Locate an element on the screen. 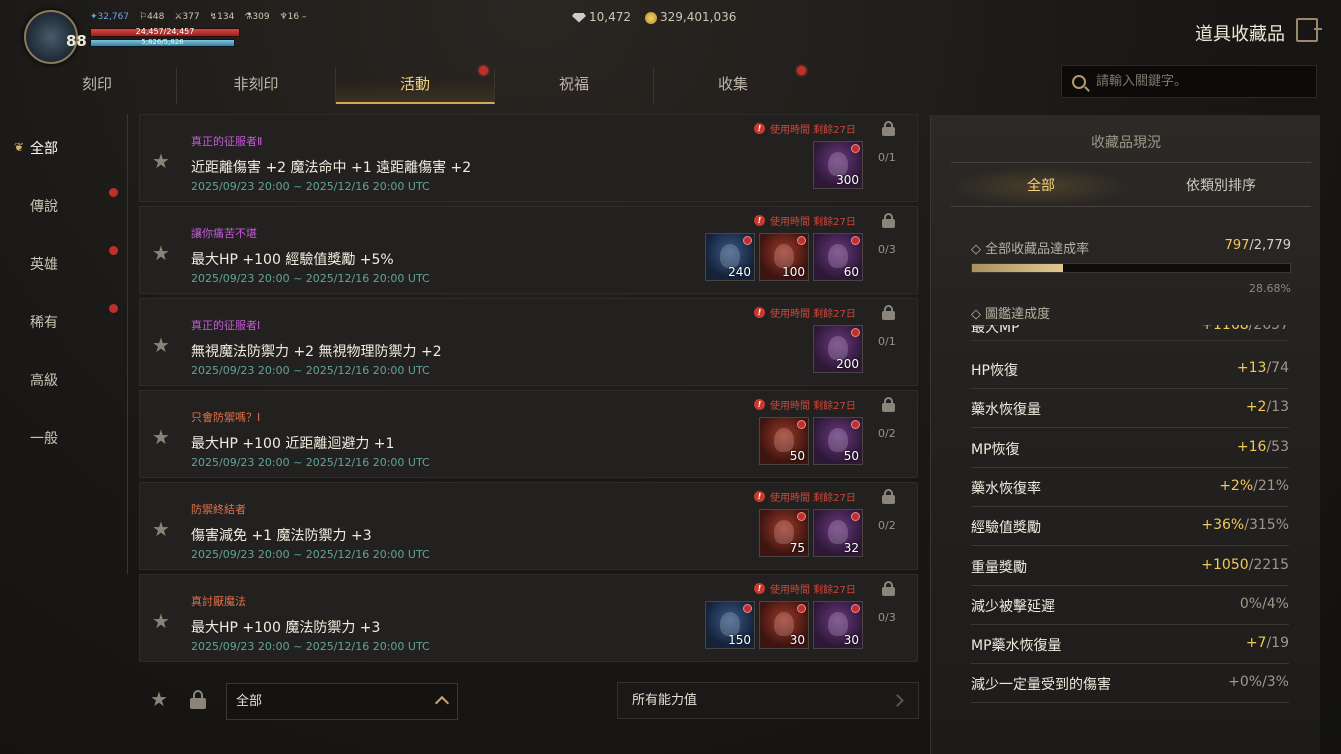 The image size is (1341, 754). tab-0: 刻印 is located at coordinates (97, 86).